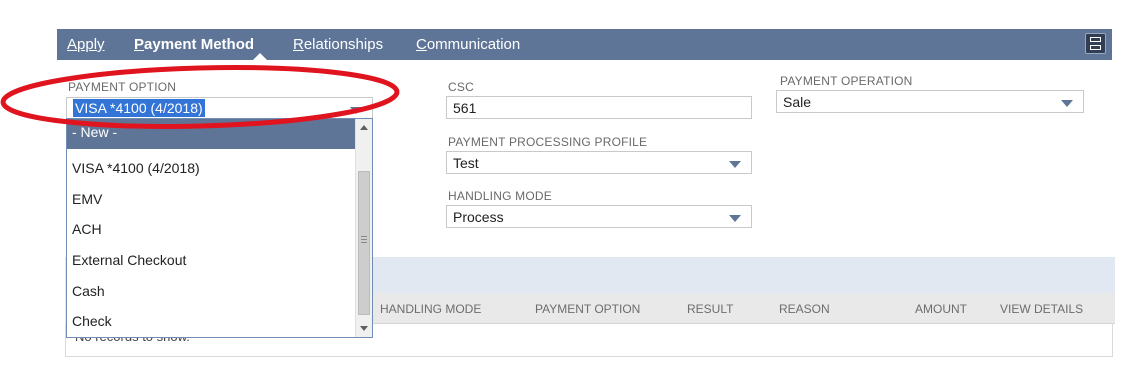 This screenshot has height=372, width=1132. What do you see at coordinates (260, 56) in the screenshot?
I see `active-tab-indicator` at bounding box center [260, 56].